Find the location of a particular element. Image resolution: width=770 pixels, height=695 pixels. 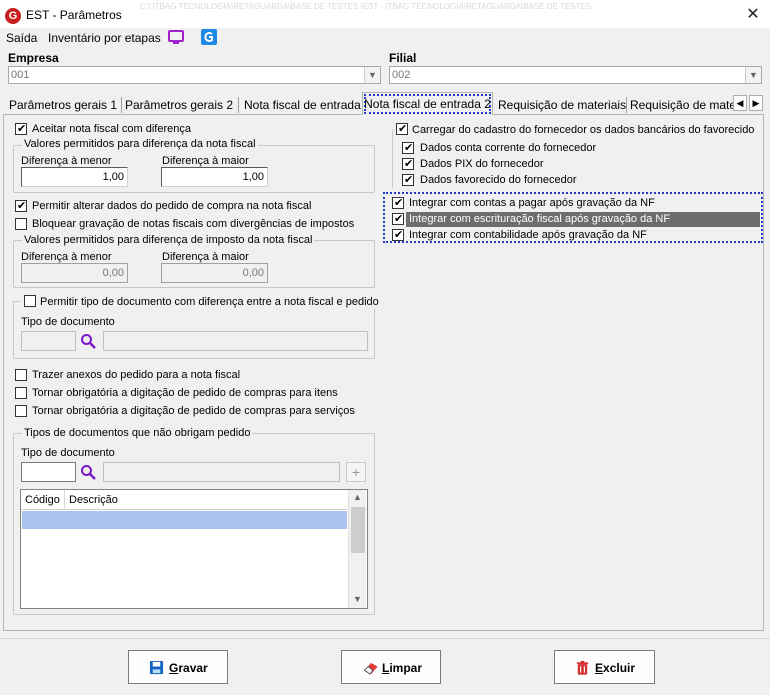

grid-scrollbar: ▲ ▼ is located at coordinates (357, 549).